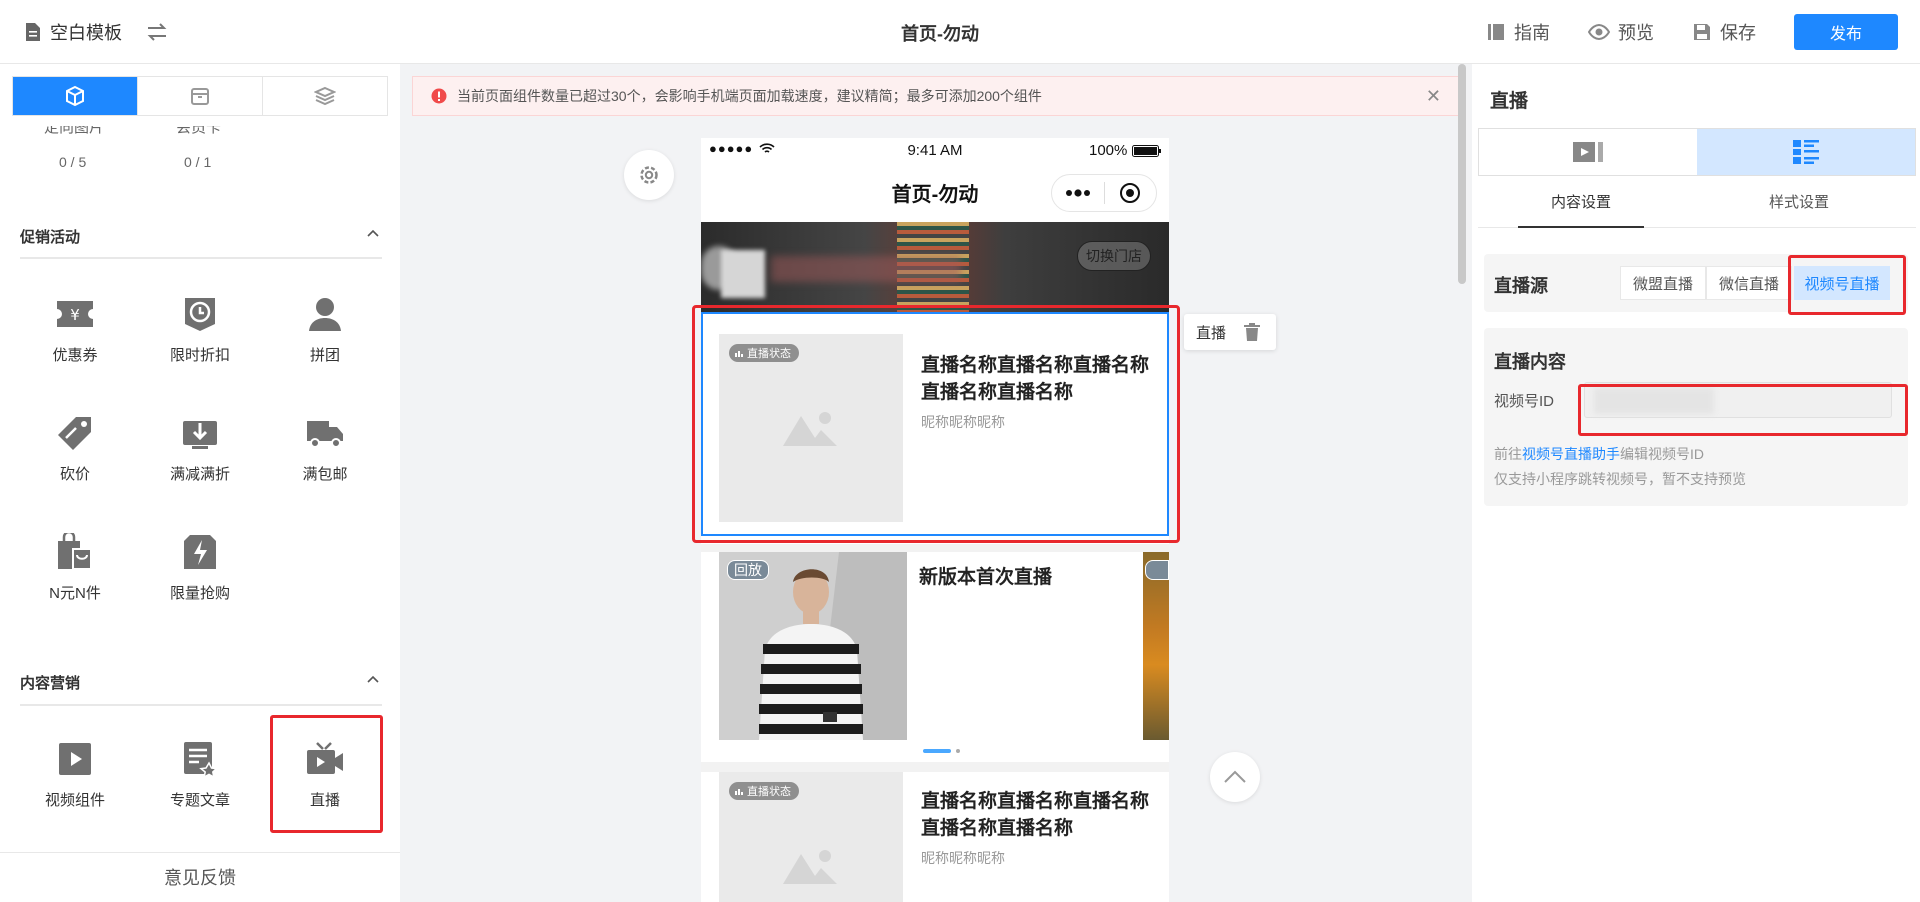 This screenshot has height=902, width=1920. I want to click on lightning-icon, so click(200, 552).